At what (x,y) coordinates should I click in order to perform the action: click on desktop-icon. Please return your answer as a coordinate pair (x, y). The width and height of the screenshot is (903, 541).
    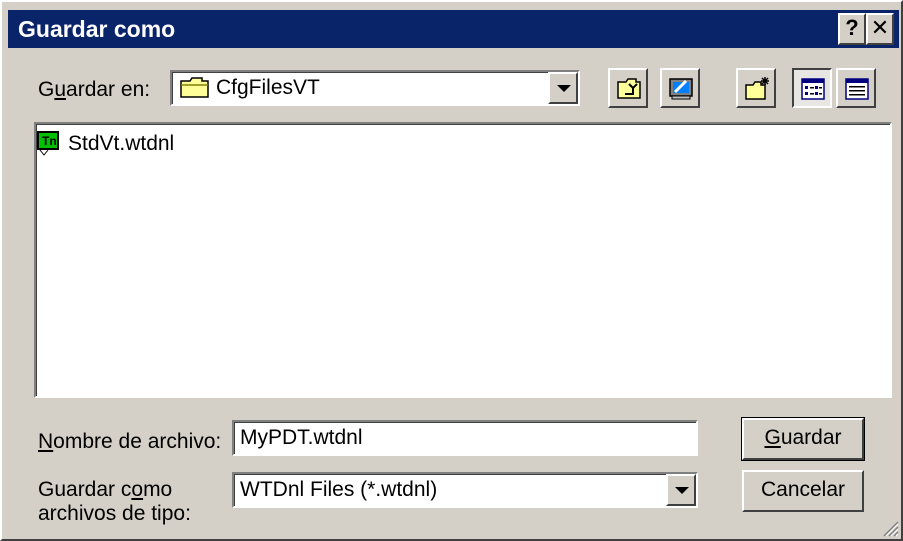
    Looking at the image, I should click on (681, 89).